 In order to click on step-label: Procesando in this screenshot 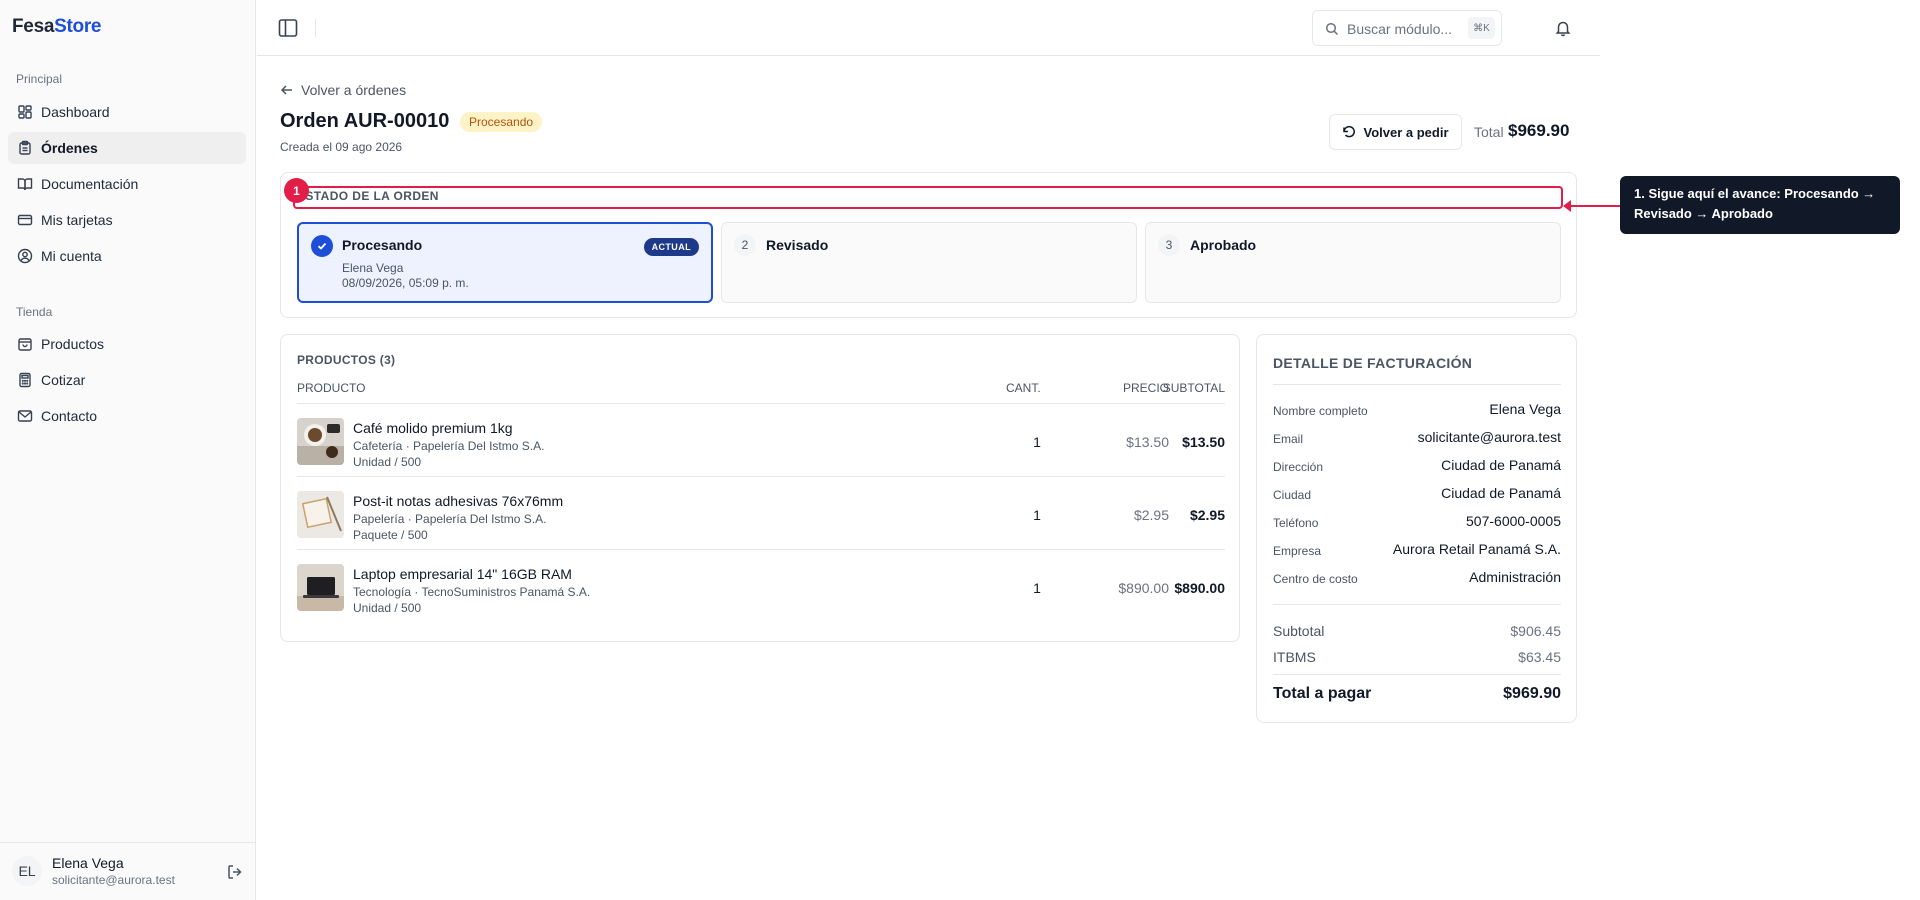, I will do `click(382, 245)`.